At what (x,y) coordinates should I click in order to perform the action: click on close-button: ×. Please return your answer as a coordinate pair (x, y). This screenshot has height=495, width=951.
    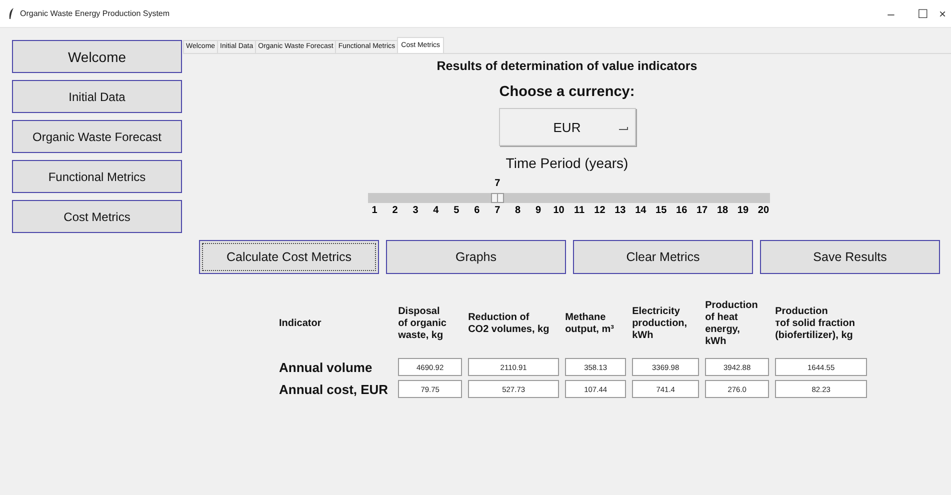
    Looking at the image, I should click on (945, 13).